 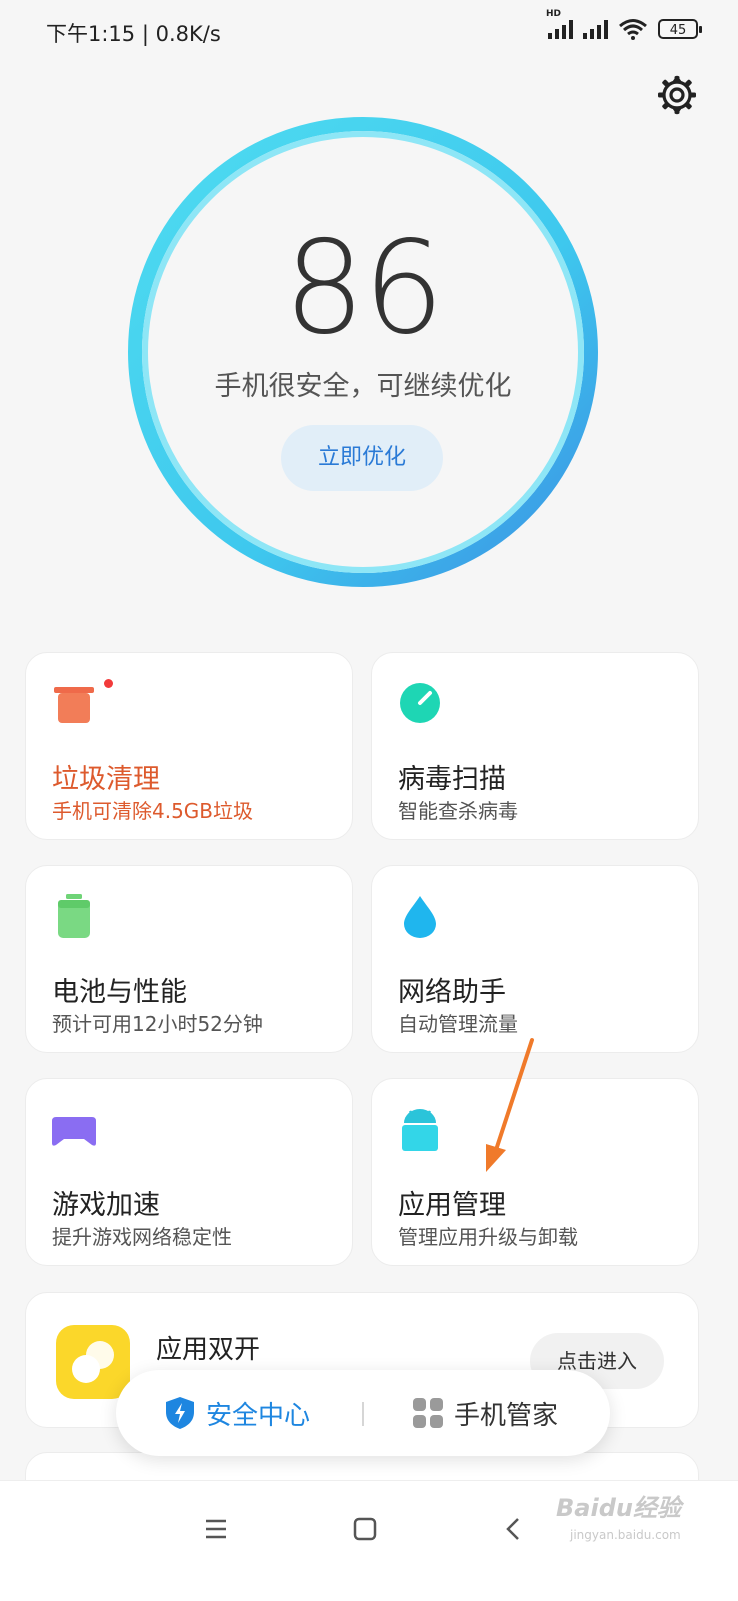 What do you see at coordinates (458, 1024) in the screenshot?
I see `card-subtitle: 自动管理流量` at bounding box center [458, 1024].